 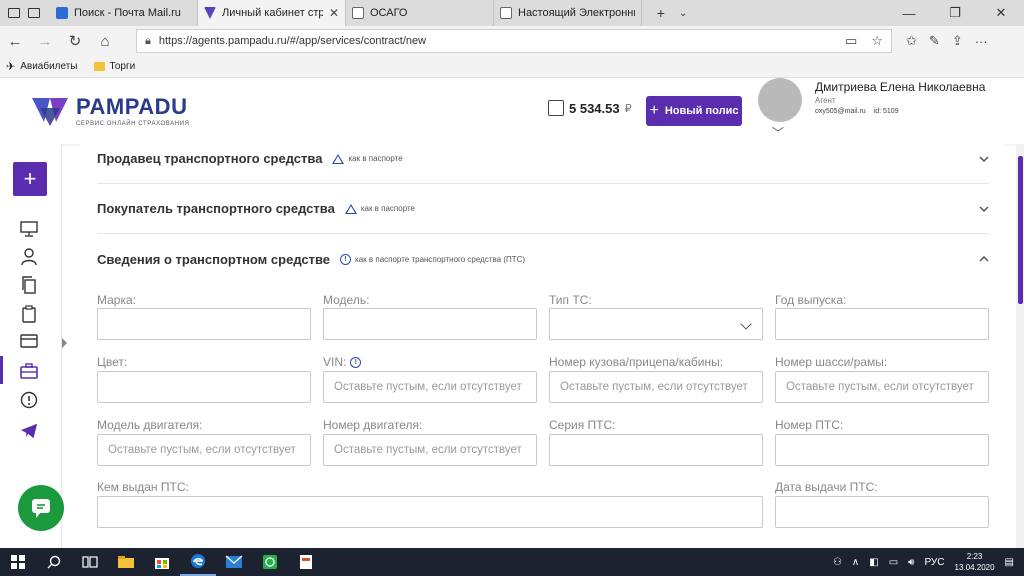 What do you see at coordinates (1009, 562) in the screenshot?
I see `notifications-icon: ▤` at bounding box center [1009, 562].